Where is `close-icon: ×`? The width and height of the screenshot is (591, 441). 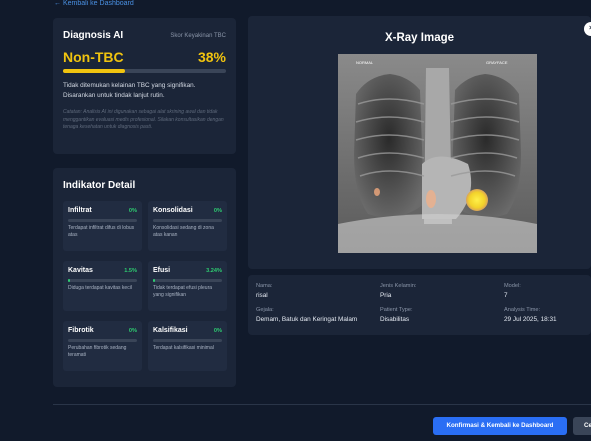 close-icon: × is located at coordinates (587, 29).